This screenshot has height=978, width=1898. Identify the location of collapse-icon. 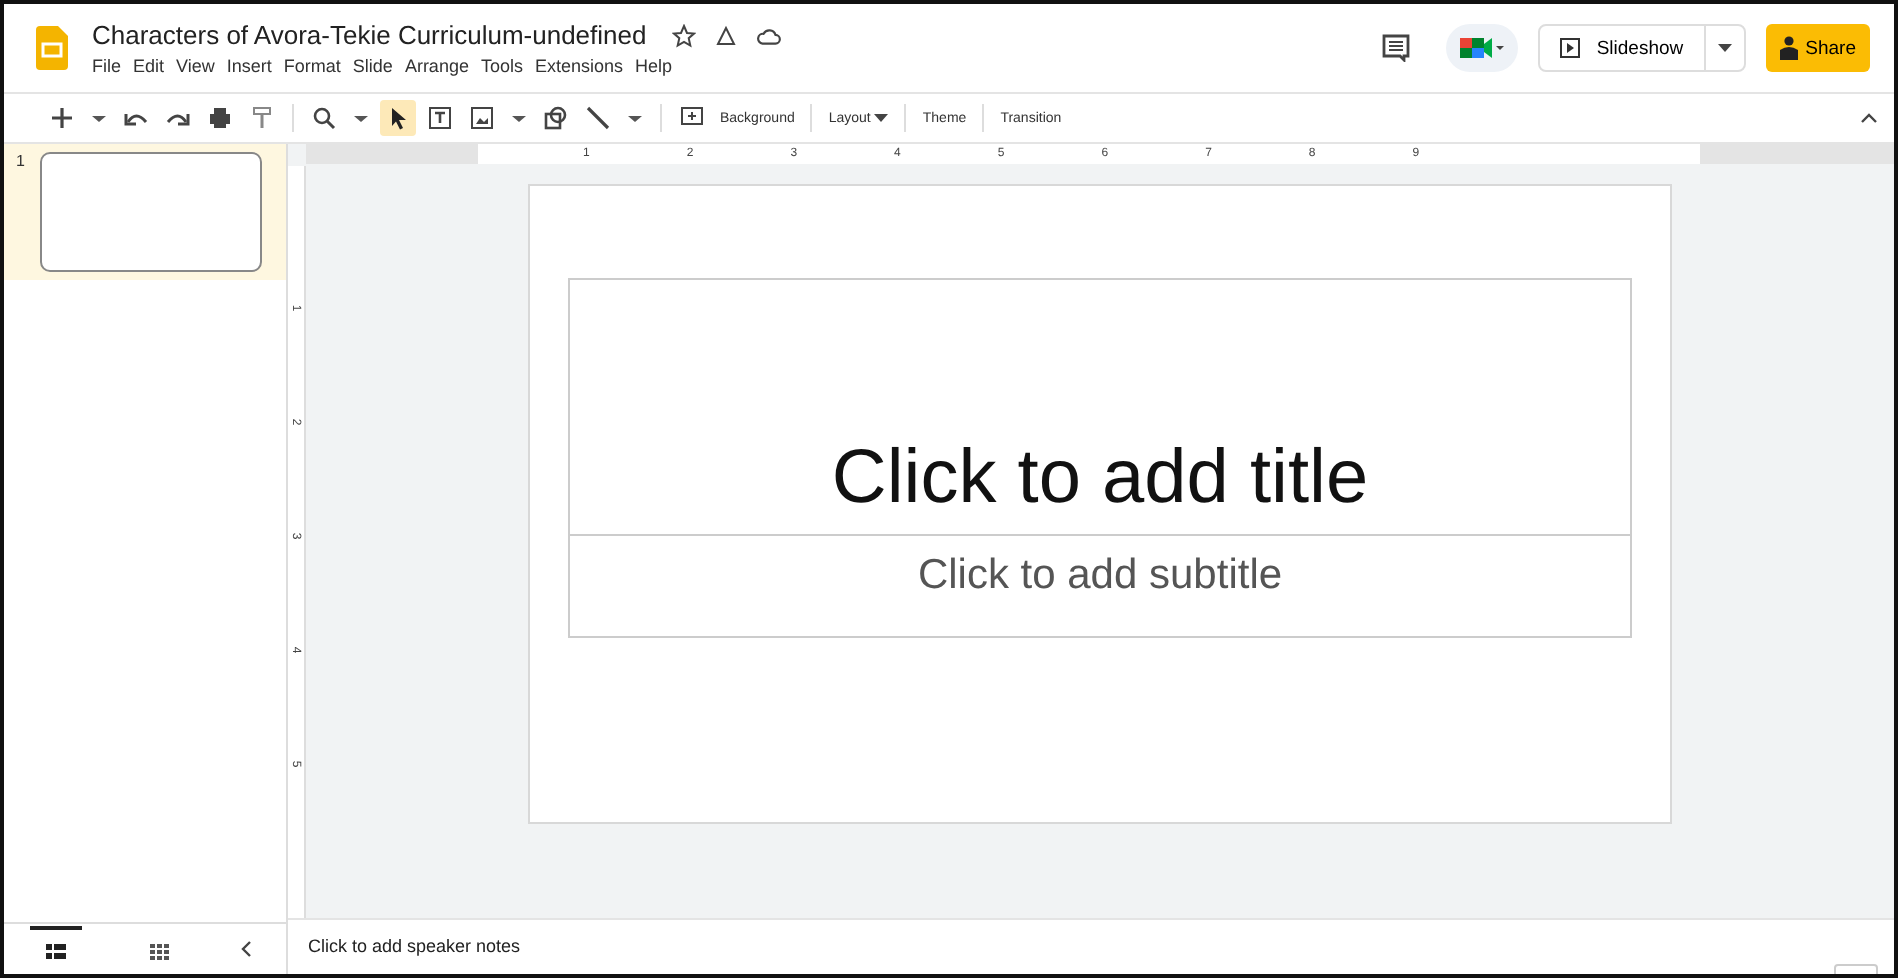
(1869, 118).